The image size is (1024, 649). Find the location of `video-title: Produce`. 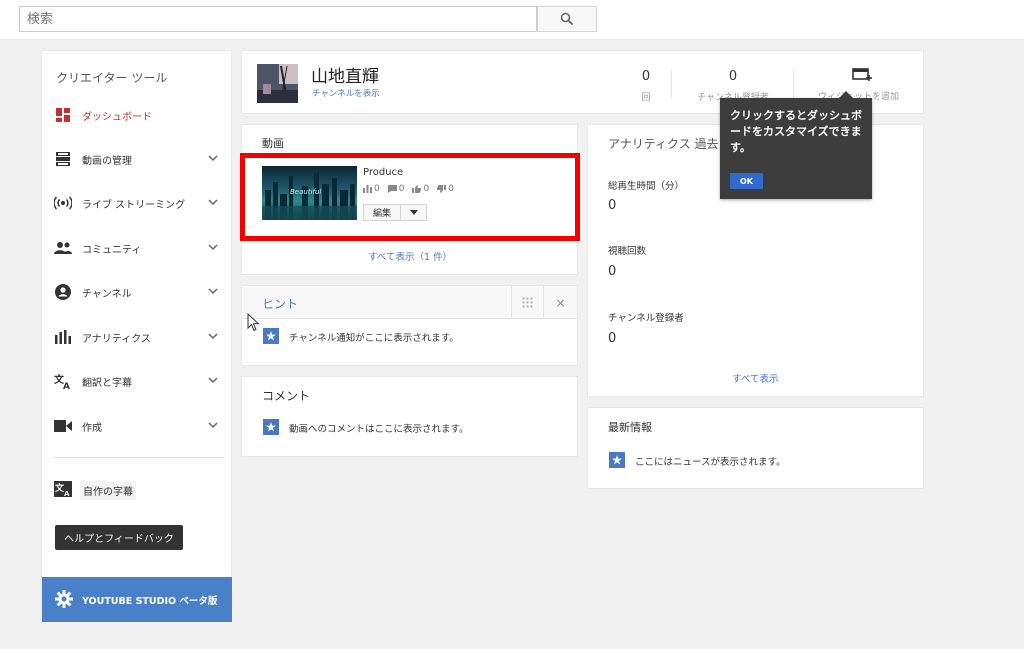

video-title: Produce is located at coordinates (383, 172).